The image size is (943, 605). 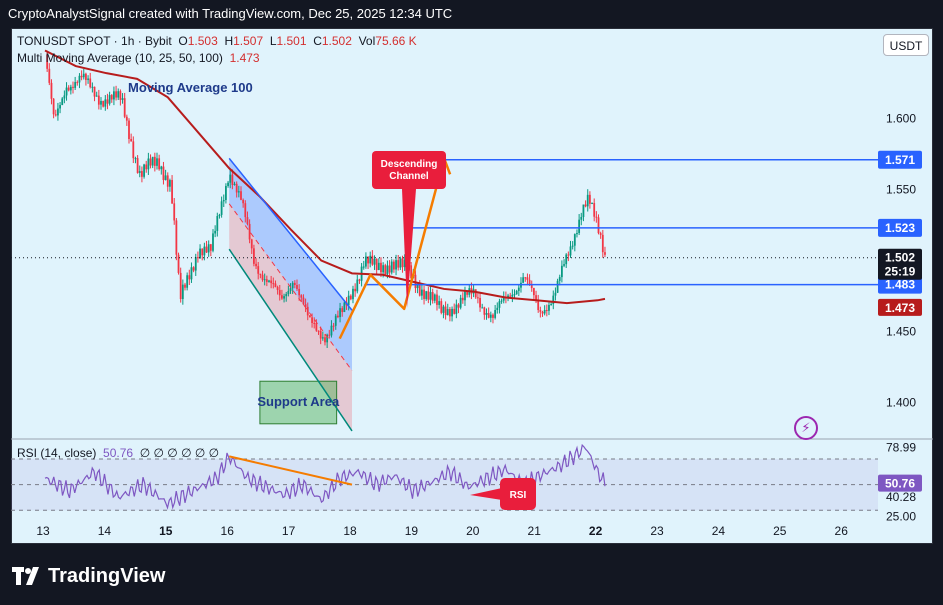 What do you see at coordinates (900, 228) in the screenshot?
I see `level-price-tag-text: 1.523` at bounding box center [900, 228].